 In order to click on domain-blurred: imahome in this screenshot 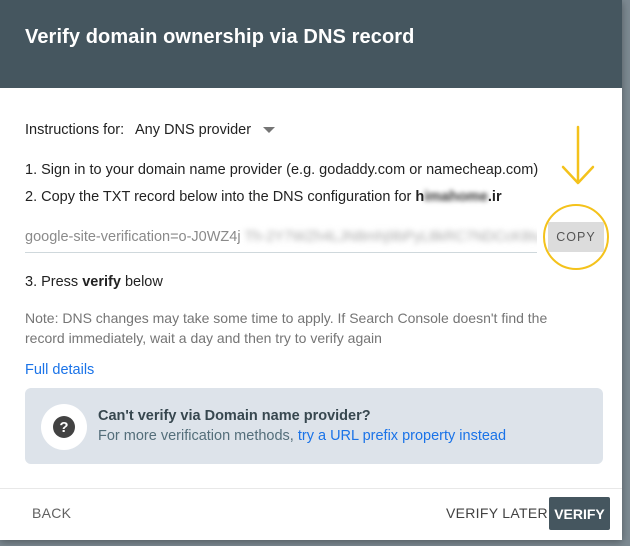, I will do `click(456, 197)`.